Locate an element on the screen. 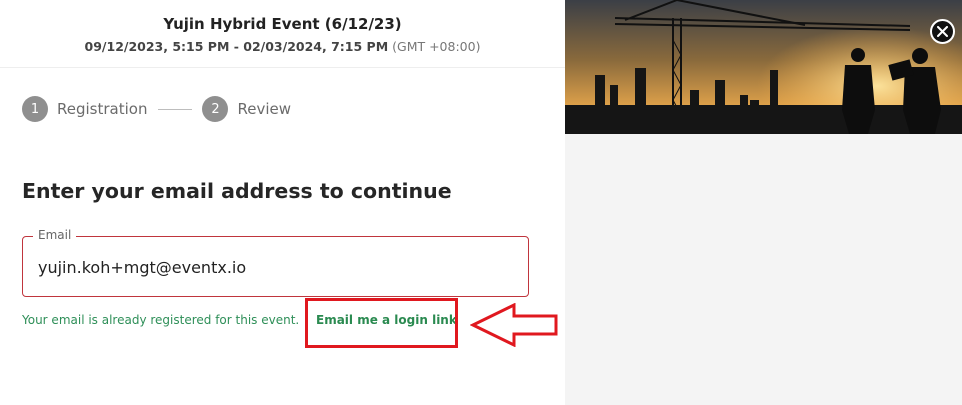 This screenshot has width=962, height=405. email-field: Email is located at coordinates (275, 262).